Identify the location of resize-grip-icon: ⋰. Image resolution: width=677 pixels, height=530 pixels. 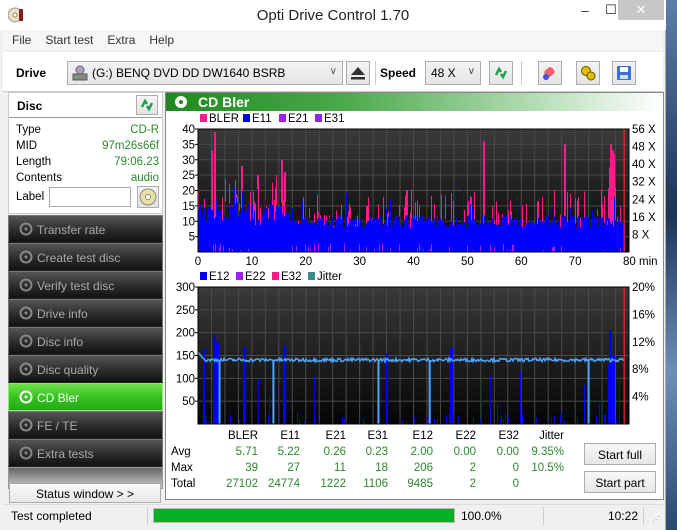
(656, 519).